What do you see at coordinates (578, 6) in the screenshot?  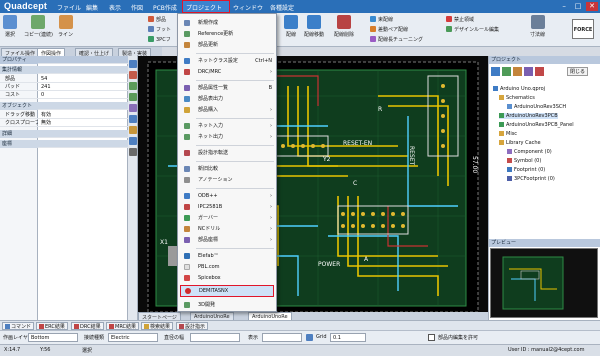 I see `maximize-icon: □` at bounding box center [578, 6].